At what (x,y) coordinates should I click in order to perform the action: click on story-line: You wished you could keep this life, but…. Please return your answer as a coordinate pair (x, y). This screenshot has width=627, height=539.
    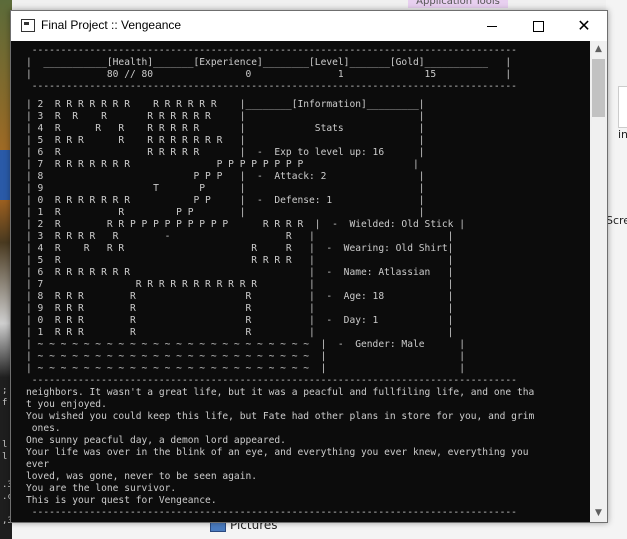
    Looking at the image, I should click on (280, 416).